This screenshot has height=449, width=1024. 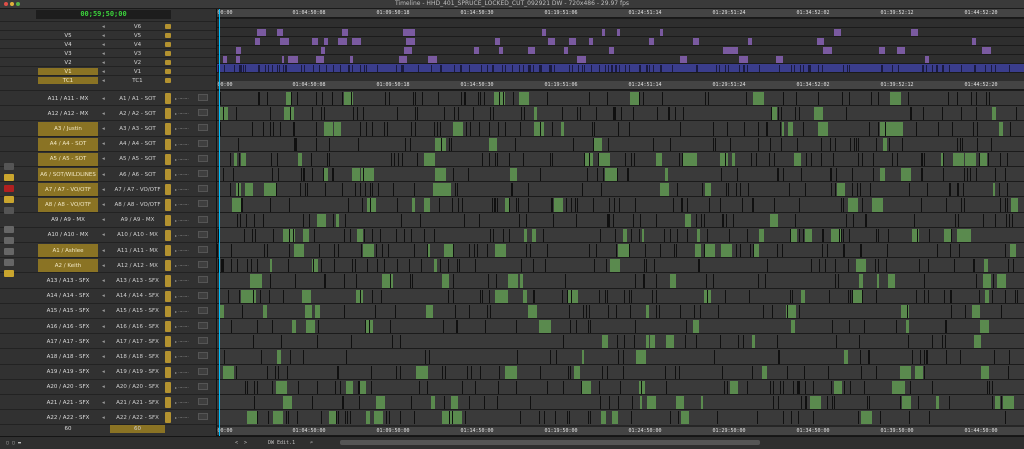 I want to click on audio-record-track-label: A5 / A5 - SOT, so click(x=137, y=159).